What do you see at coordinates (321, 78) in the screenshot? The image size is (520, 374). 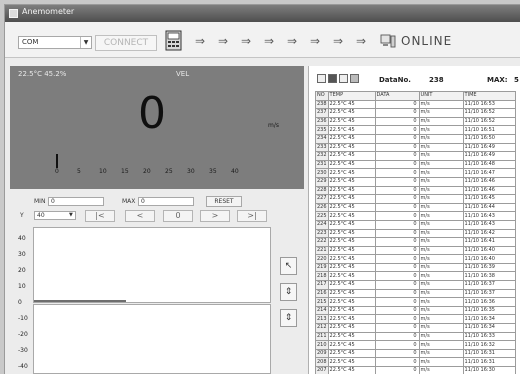 I see `new-file-icon` at bounding box center [321, 78].